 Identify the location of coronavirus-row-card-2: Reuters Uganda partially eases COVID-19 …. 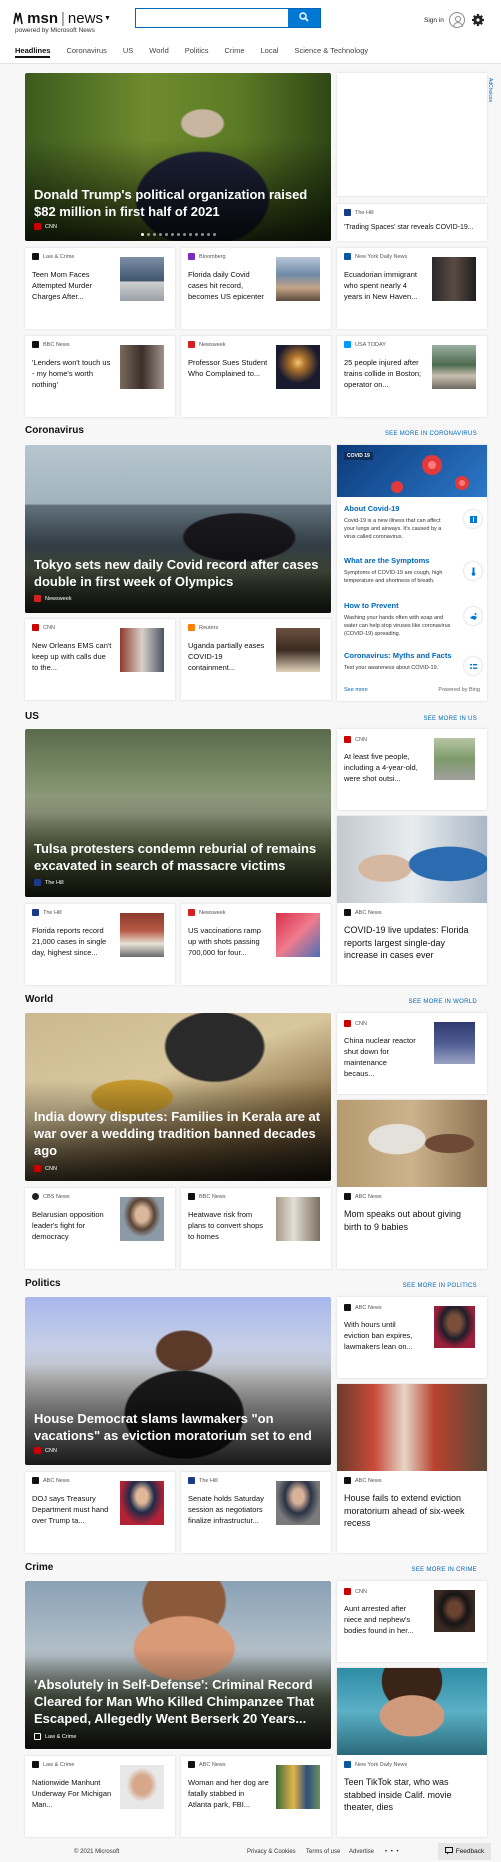
(256, 659).